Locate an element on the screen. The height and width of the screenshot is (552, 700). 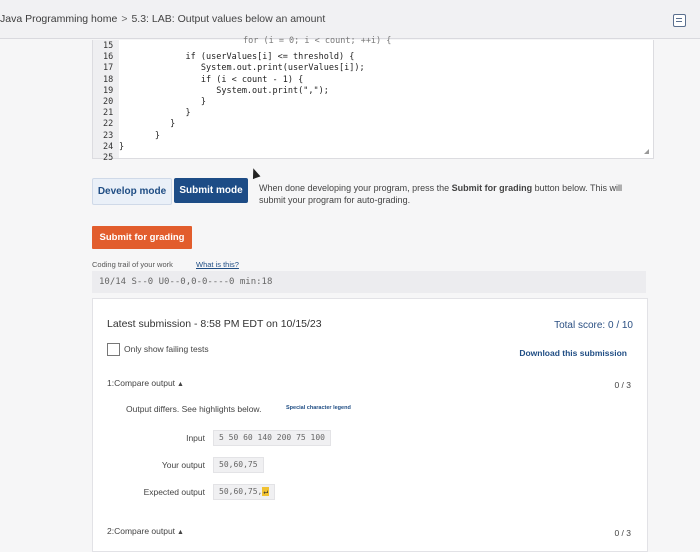
submit-for-grading-button: Submit for grading is located at coordinates (142, 237).